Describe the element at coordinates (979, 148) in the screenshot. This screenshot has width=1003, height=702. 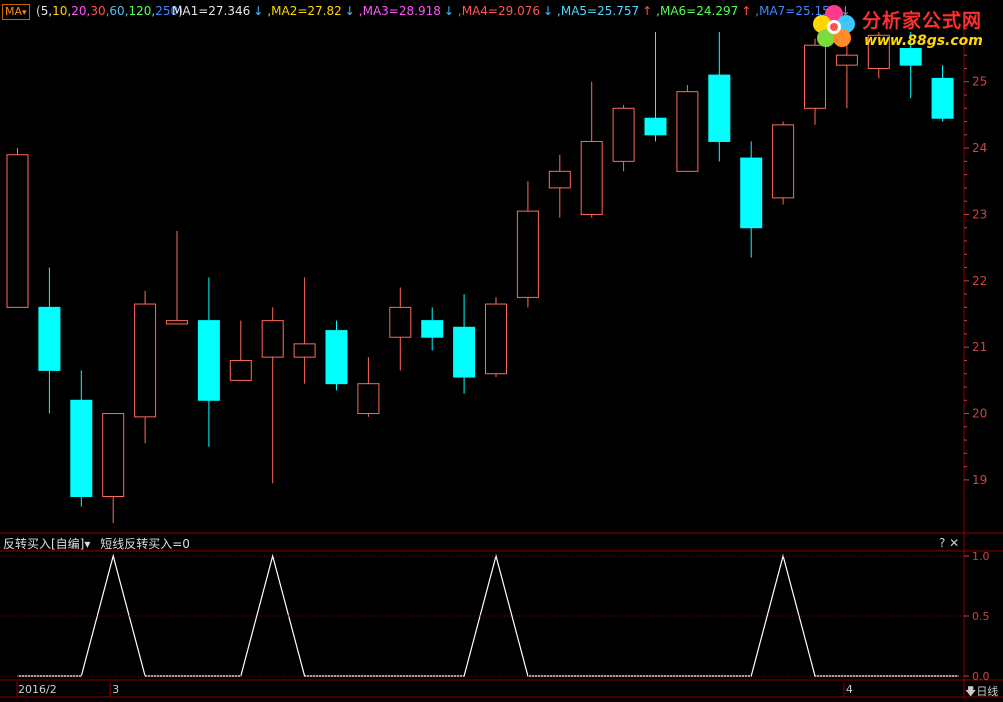
I see `price-tick-label: 24` at that location.